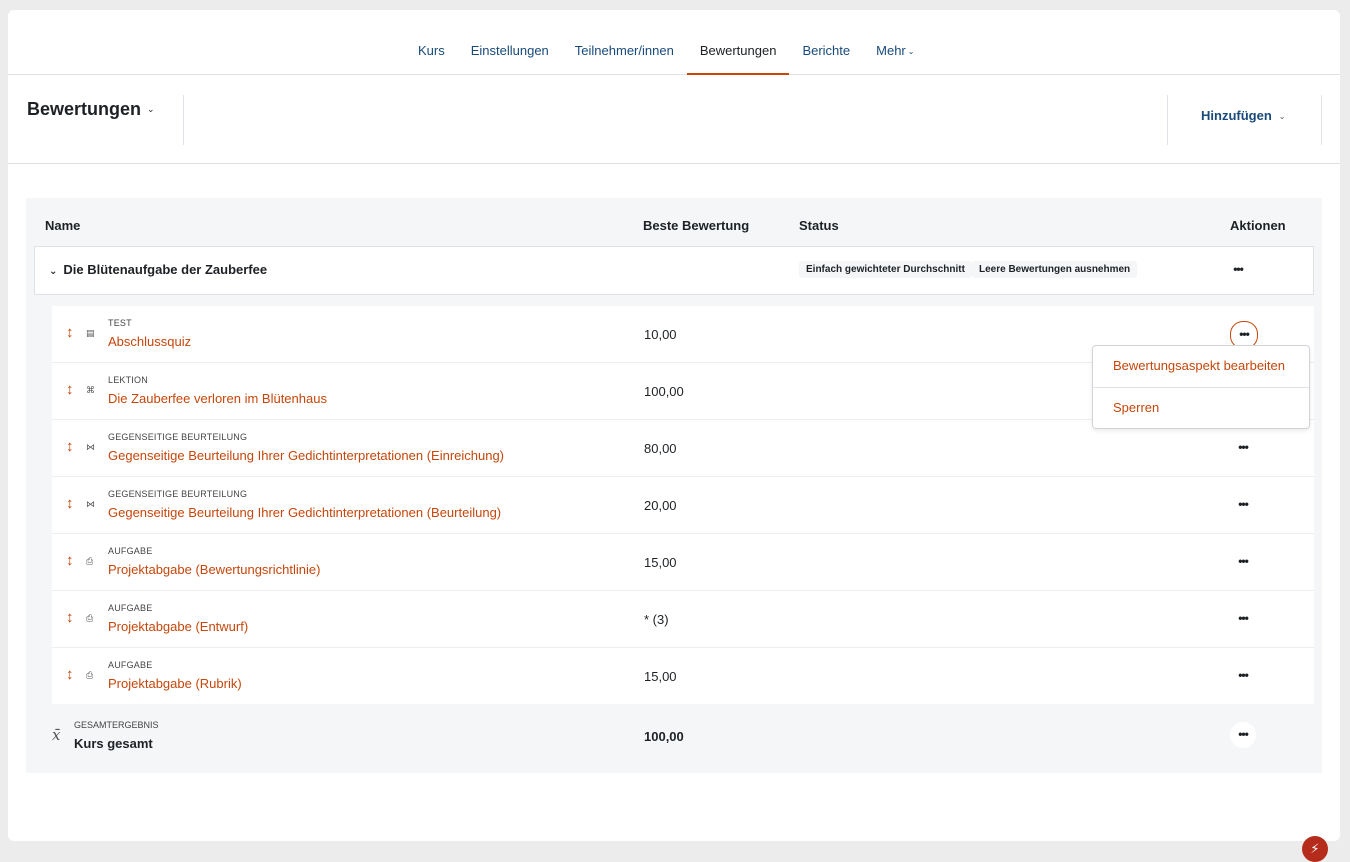  I want to click on course-total-name: Kurs gesamt, so click(113, 743).